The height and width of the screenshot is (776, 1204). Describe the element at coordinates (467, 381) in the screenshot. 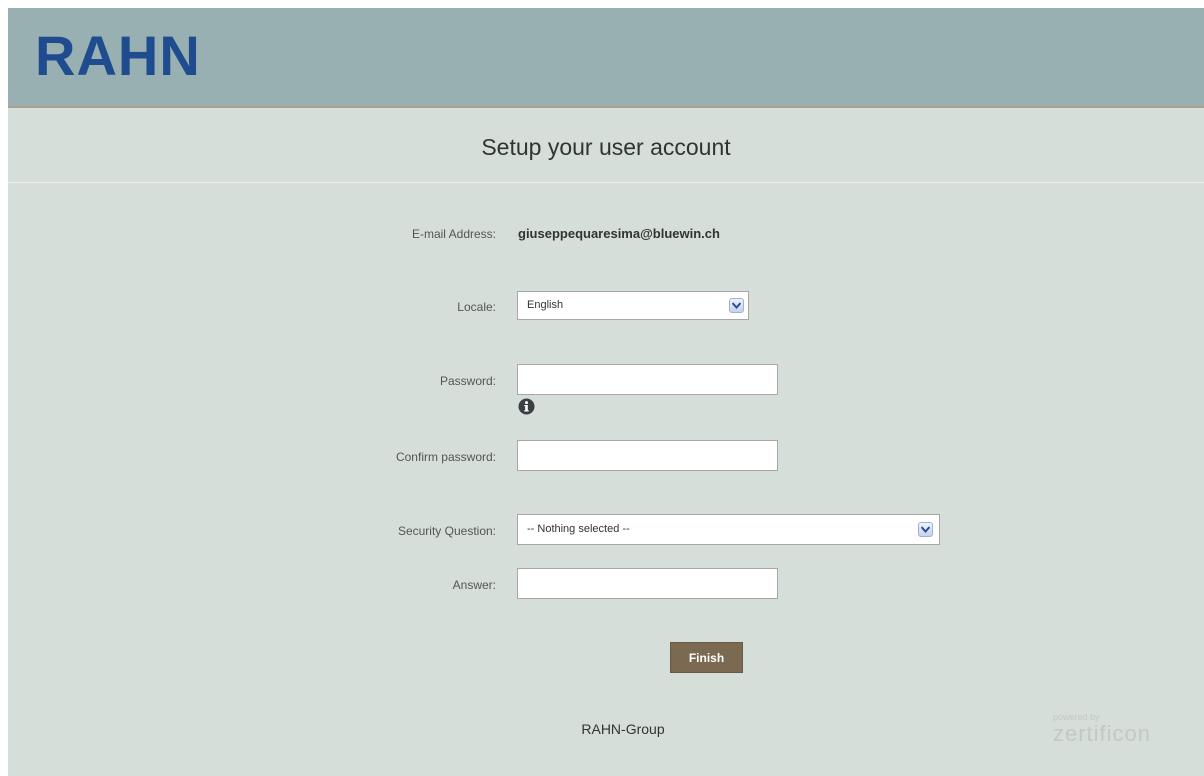

I see `password-label: Password:` at that location.